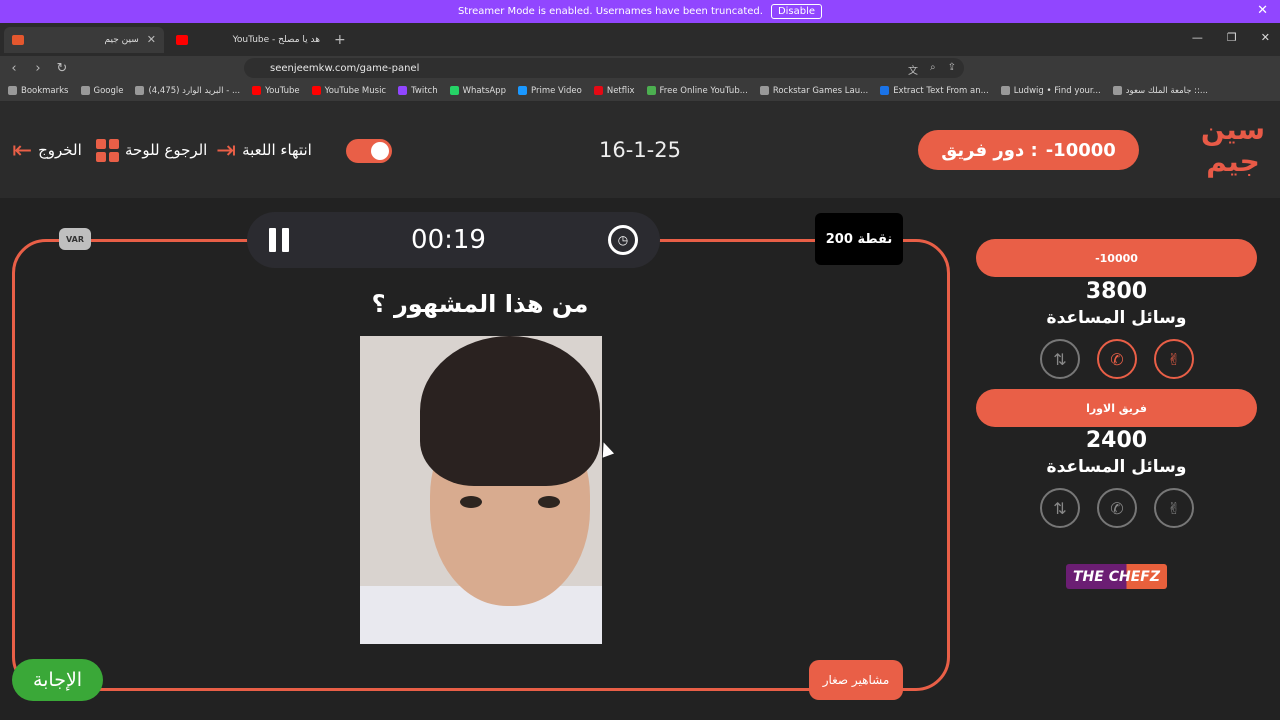  I want to click on bookmark-item: YouTube, so click(276, 91).